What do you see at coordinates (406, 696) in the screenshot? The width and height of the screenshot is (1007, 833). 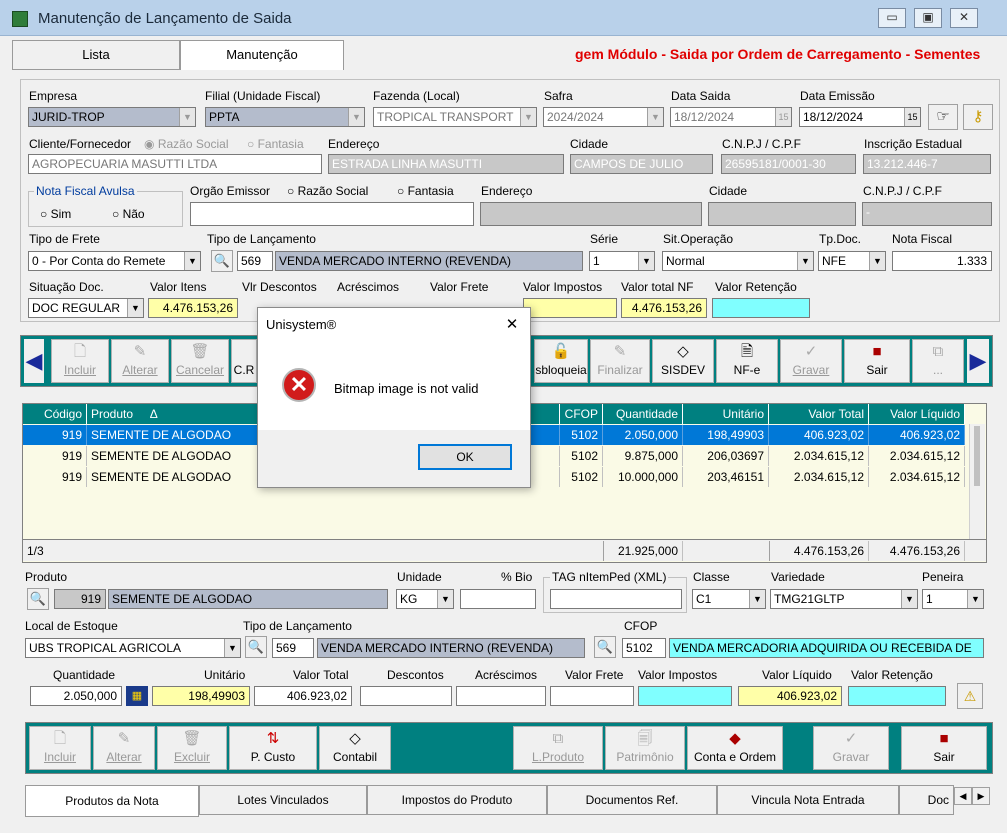 I see `descontos-field` at bounding box center [406, 696].